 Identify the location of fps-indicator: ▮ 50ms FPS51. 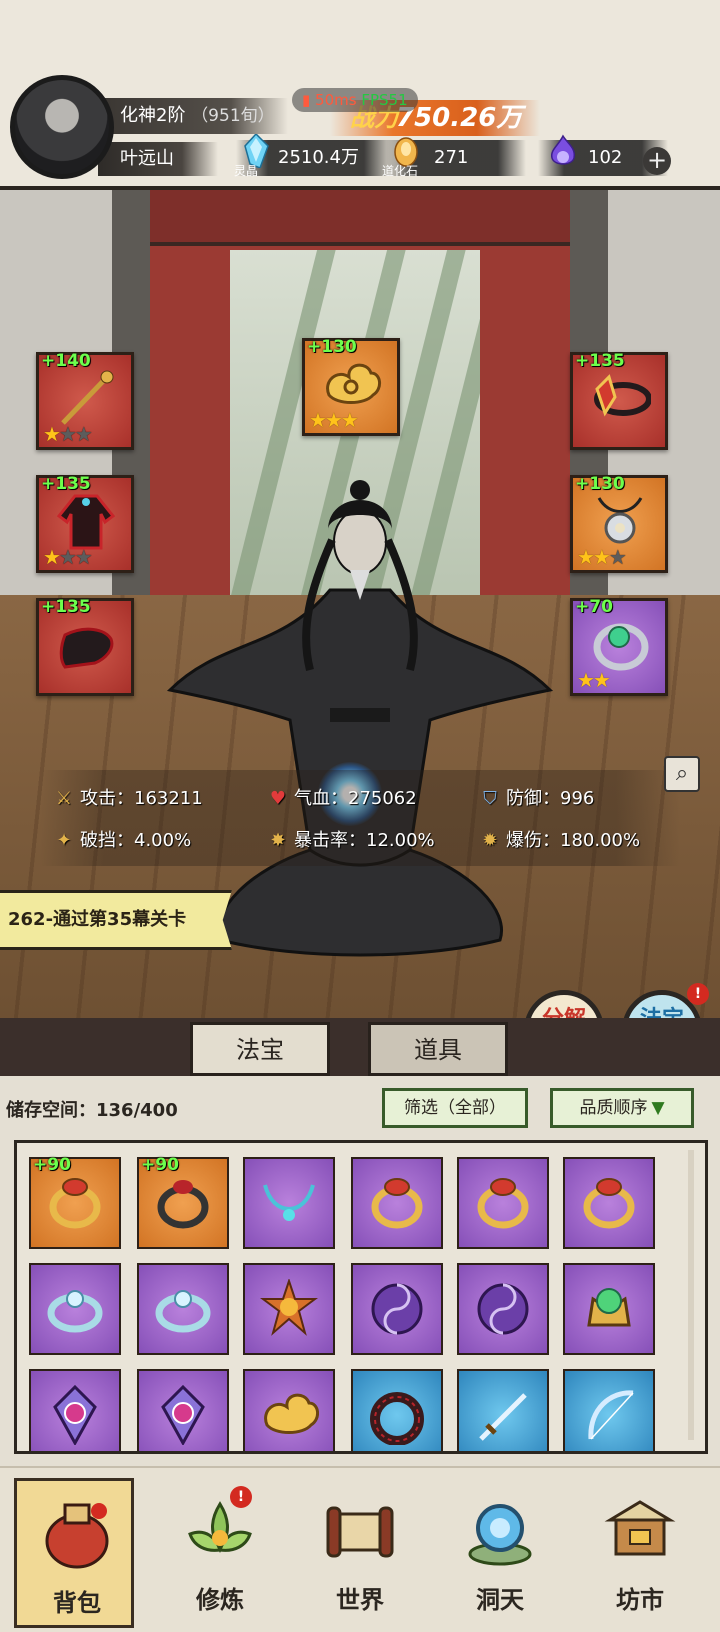
(355, 100).